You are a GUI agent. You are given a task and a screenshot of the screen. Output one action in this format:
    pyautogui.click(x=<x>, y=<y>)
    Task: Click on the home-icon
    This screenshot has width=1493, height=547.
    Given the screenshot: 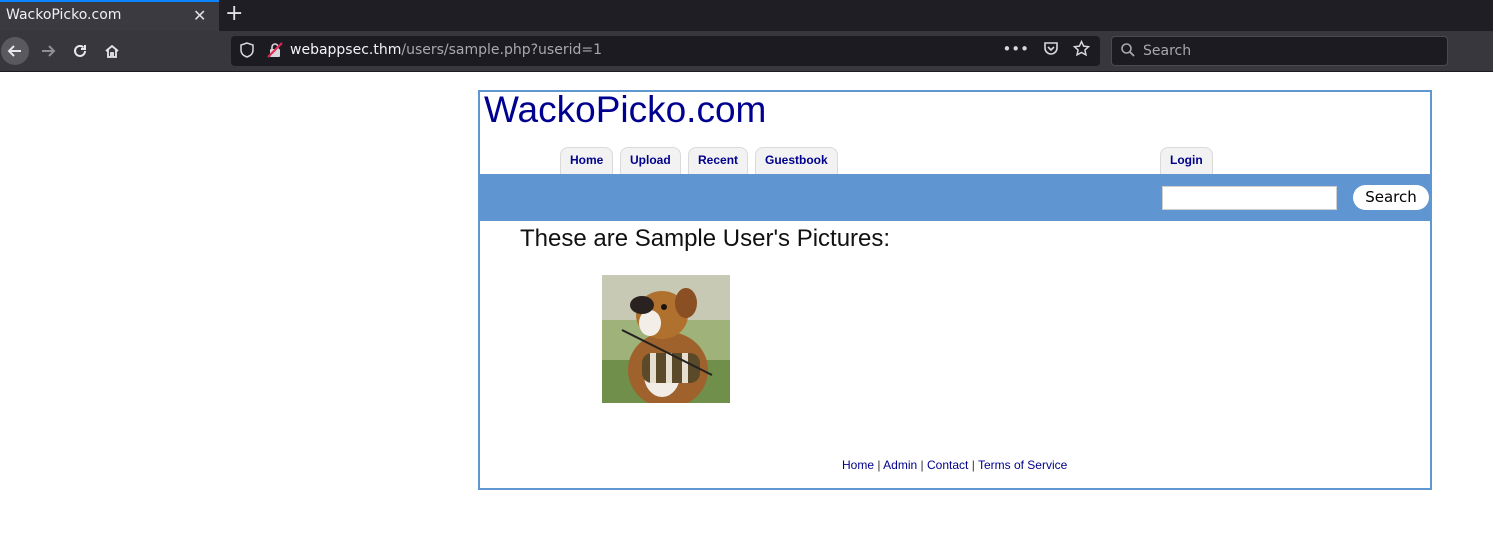 What is the action you would take?
    pyautogui.click(x=112, y=51)
    